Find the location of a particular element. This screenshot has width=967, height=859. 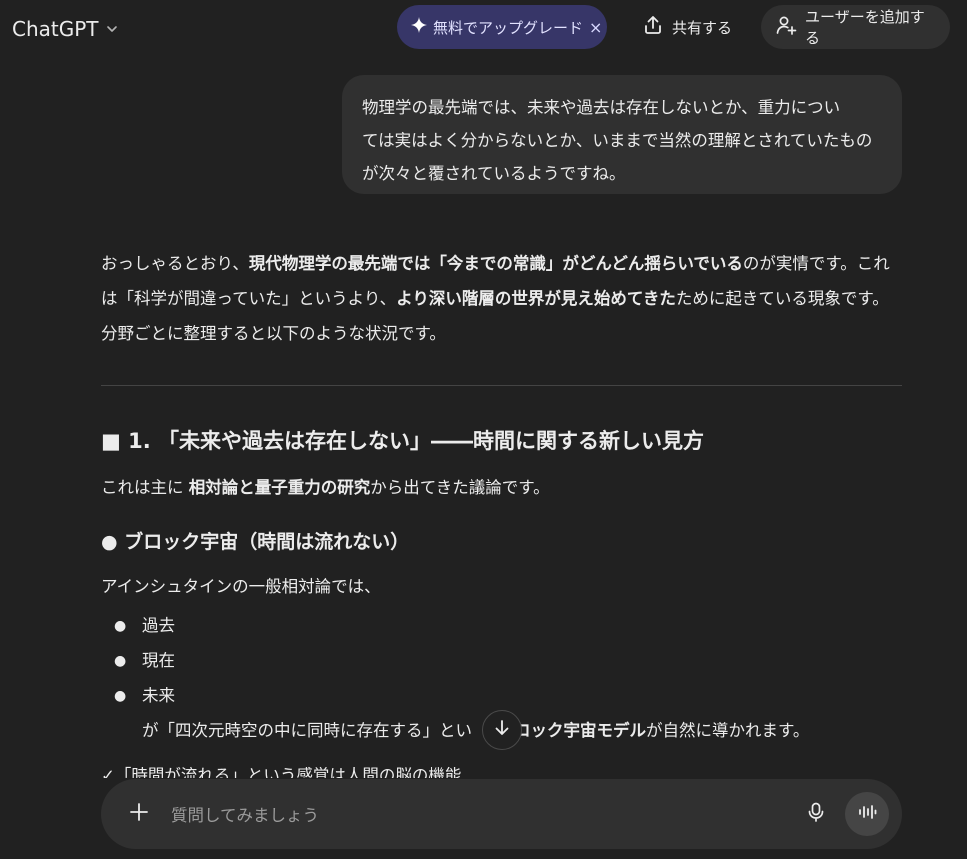

einstein-text: アインシュタインの一般相対論では、 is located at coordinates (241, 586).